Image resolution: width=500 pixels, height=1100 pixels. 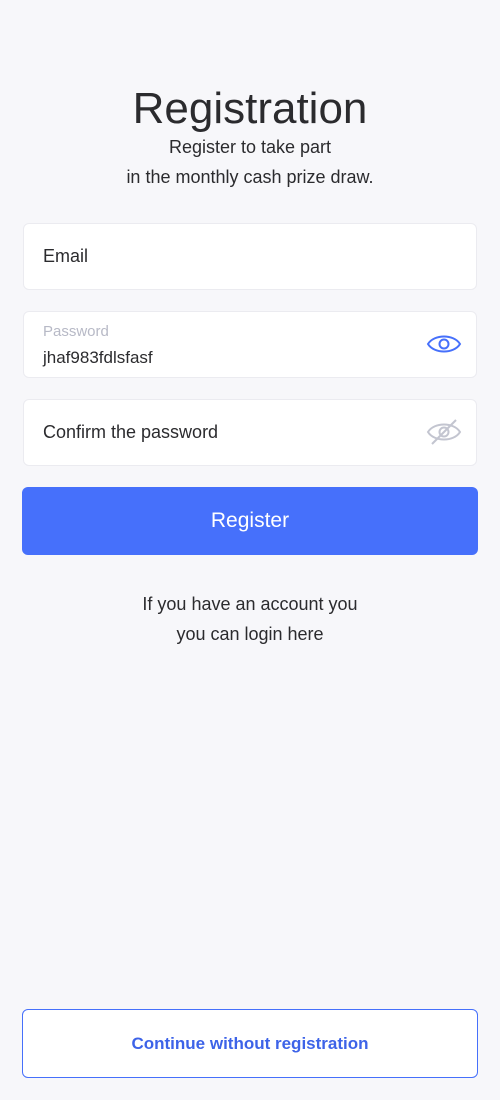 I want to click on eye-off-icon, so click(x=444, y=432).